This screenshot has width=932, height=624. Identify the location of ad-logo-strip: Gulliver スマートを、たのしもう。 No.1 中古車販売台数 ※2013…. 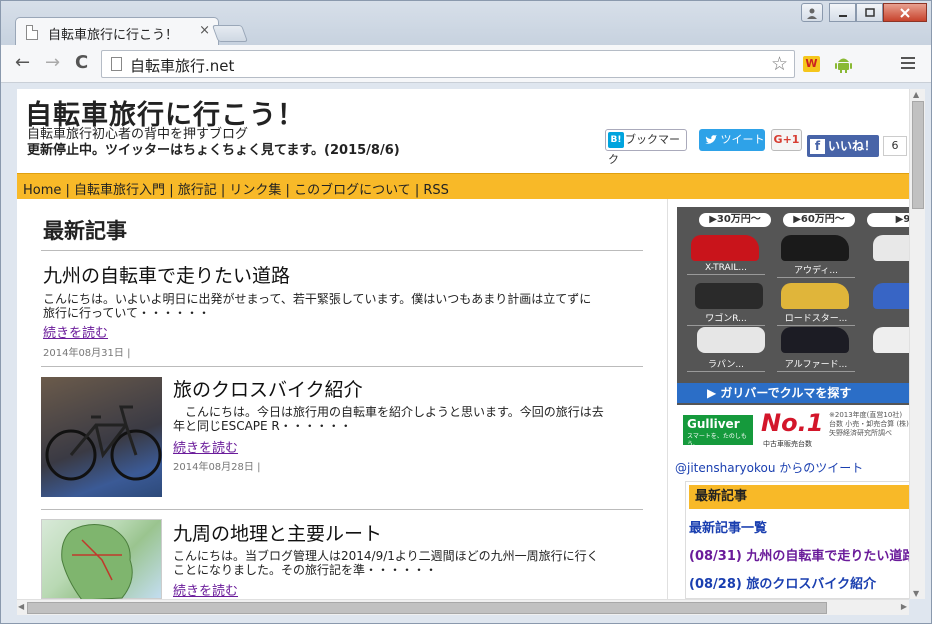
(793, 430).